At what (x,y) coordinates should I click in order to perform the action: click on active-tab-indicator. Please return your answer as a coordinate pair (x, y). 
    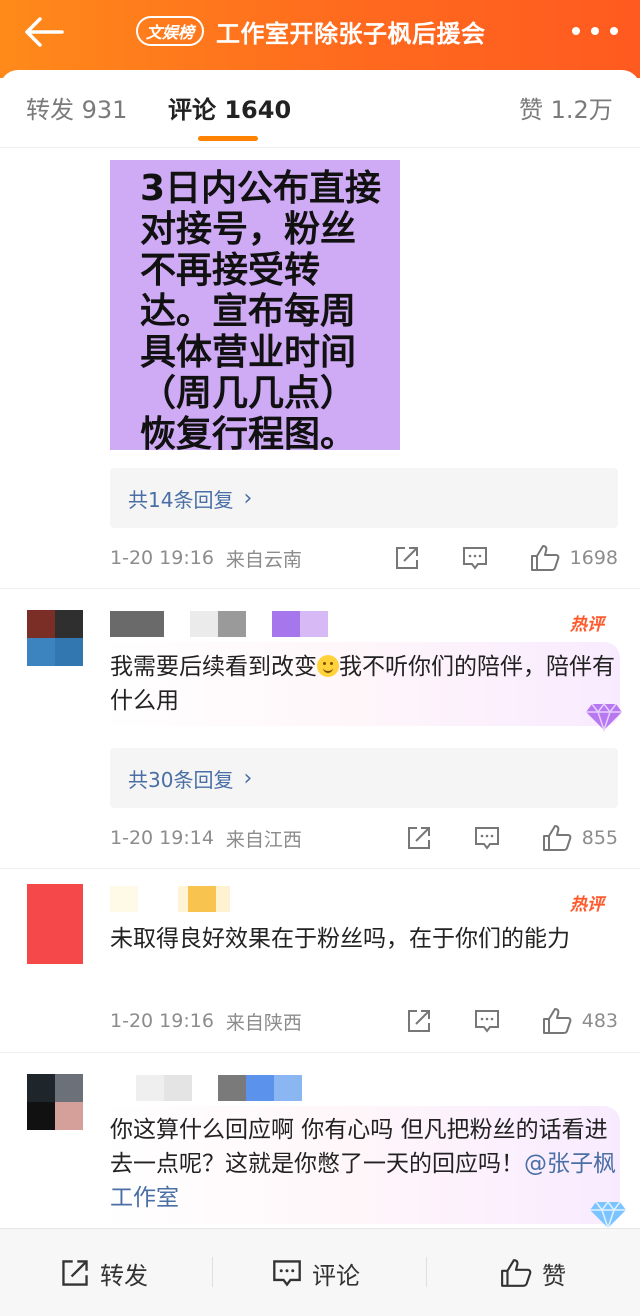
    Looking at the image, I should click on (228, 138).